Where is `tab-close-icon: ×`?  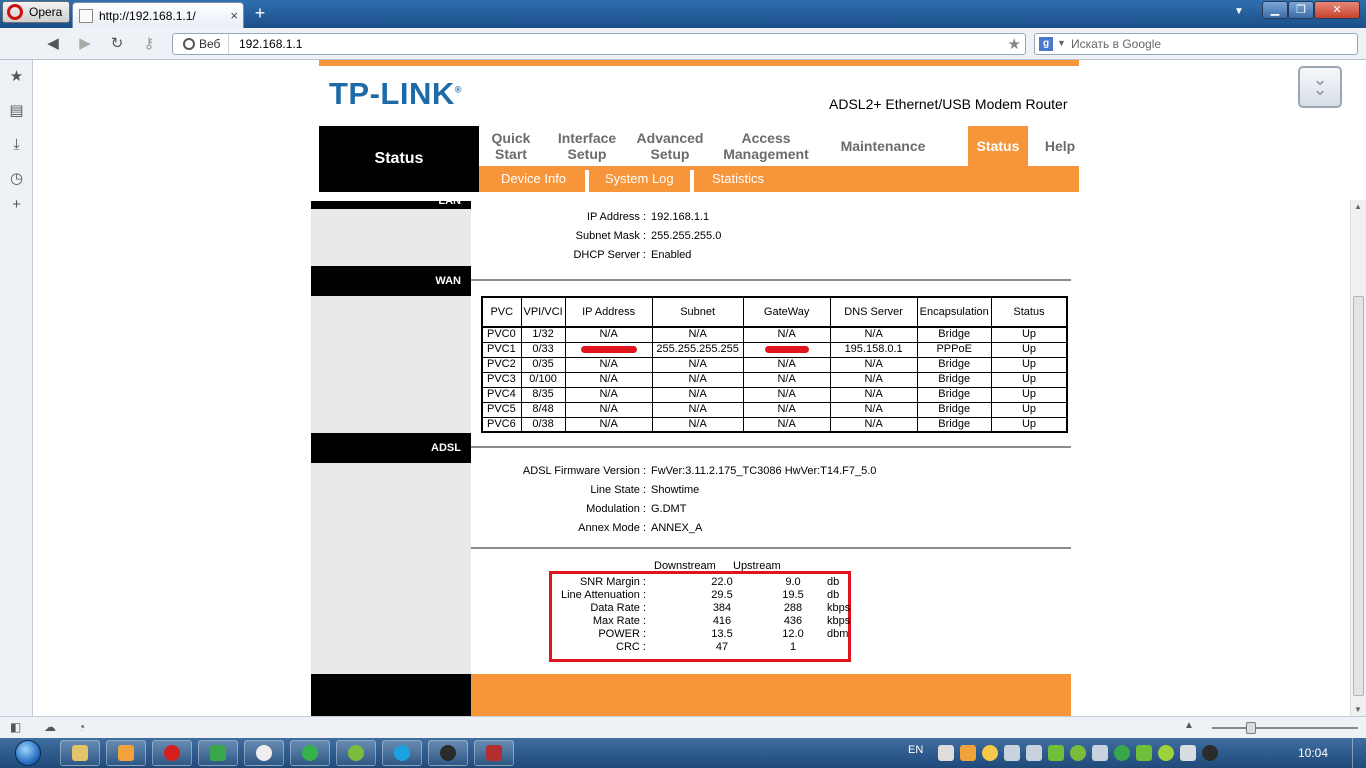 tab-close-icon: × is located at coordinates (234, 15).